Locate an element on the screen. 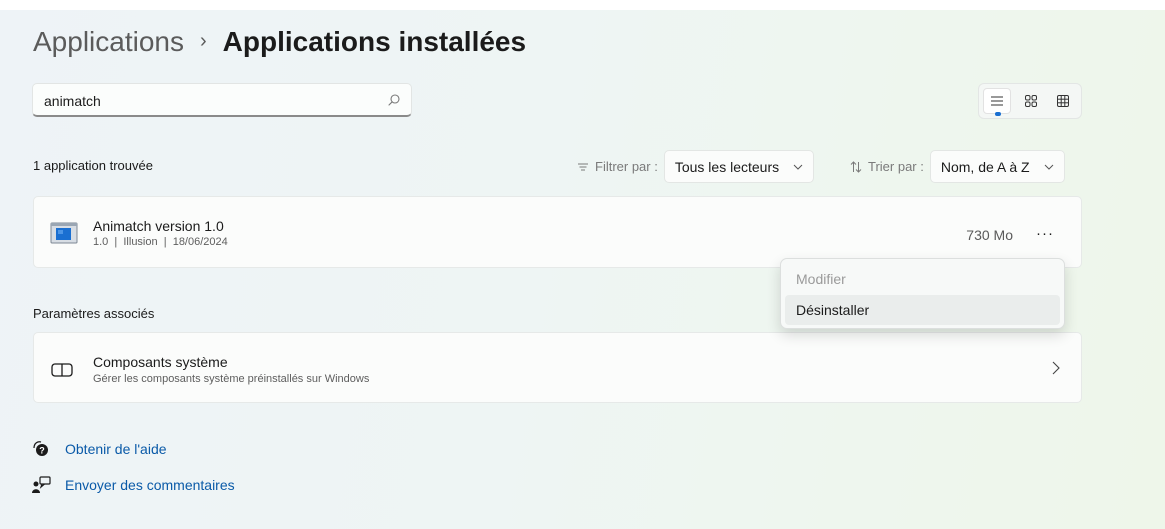 This screenshot has height=529, width=1165. breadcrumb: Applications › Applications installées is located at coordinates (279, 42).